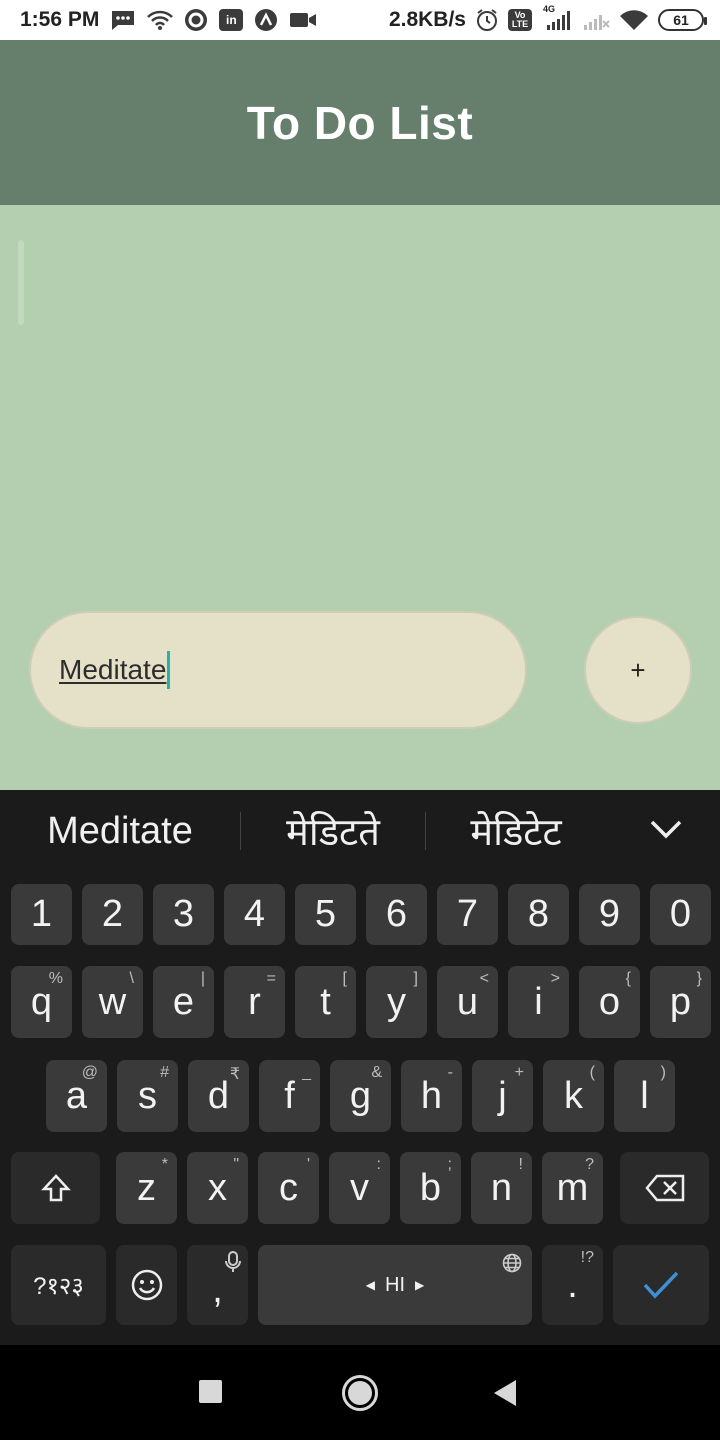  Describe the element at coordinates (420, 1285) in the screenshot. I see `space-right-arrow-icon: ▶` at that location.